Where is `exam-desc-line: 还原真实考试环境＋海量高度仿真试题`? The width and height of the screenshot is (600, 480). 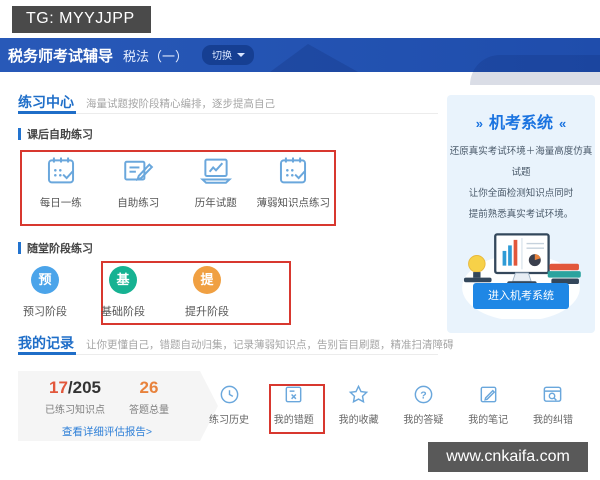 exam-desc-line: 还原真实考试环境＋海量高度仿真试题 is located at coordinates (521, 162).